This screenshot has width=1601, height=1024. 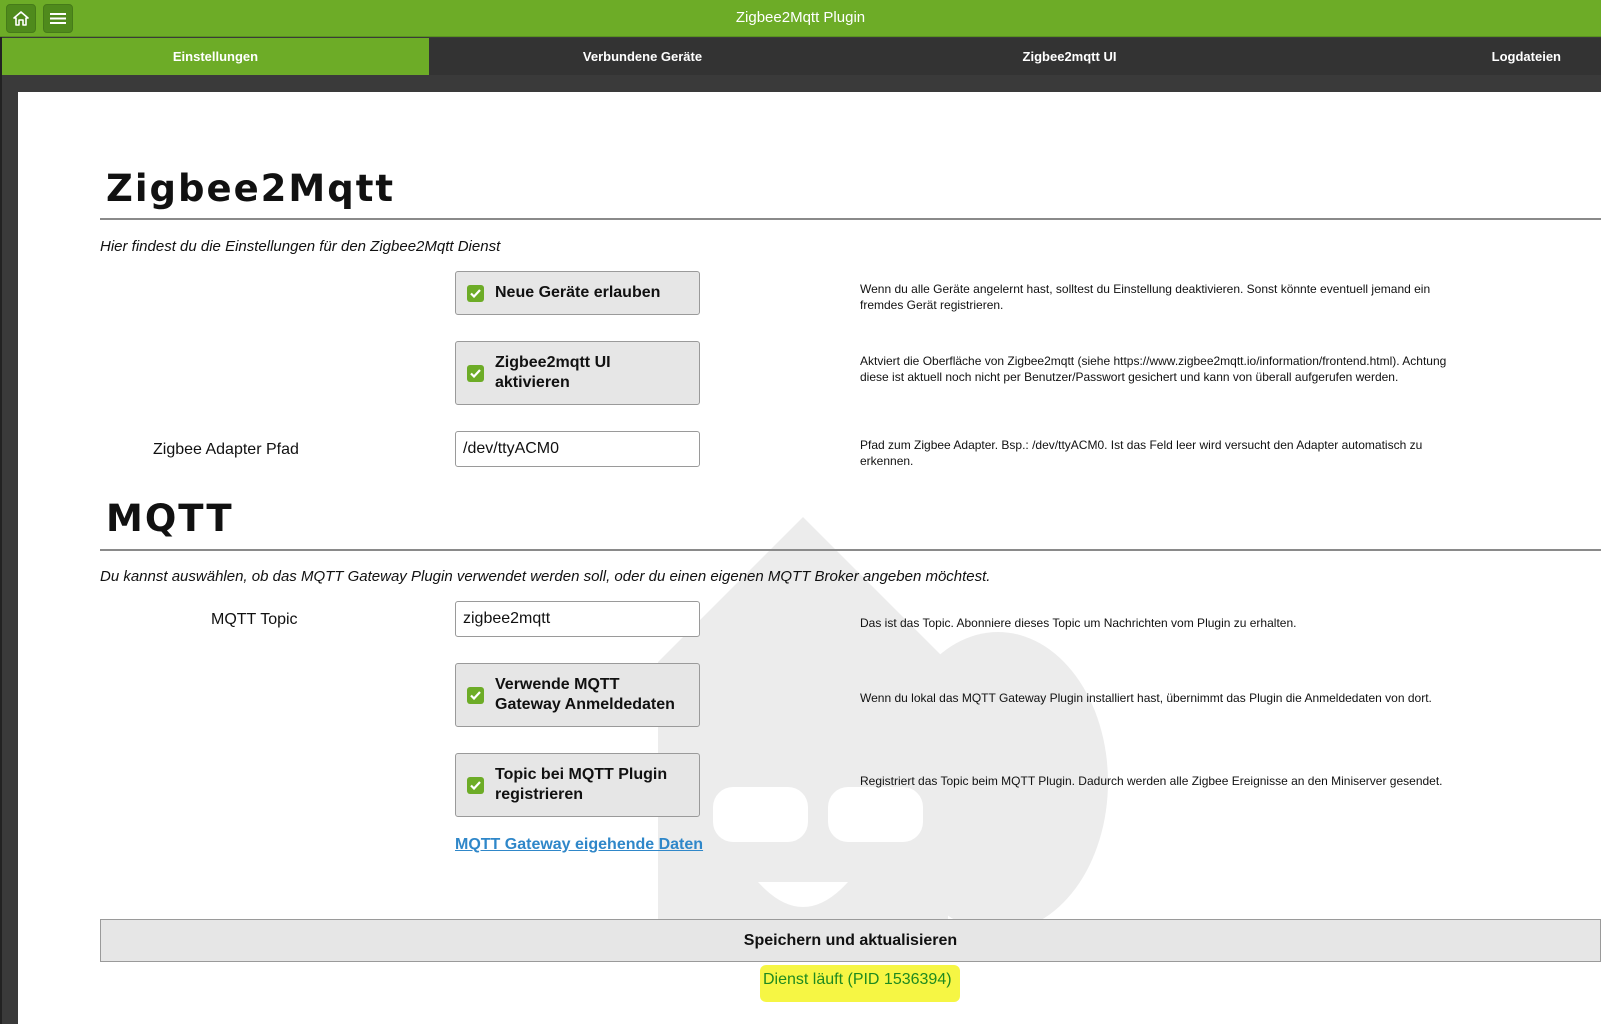 I want to click on mqtt-topic-label: MQTT Topic, so click(x=254, y=619).